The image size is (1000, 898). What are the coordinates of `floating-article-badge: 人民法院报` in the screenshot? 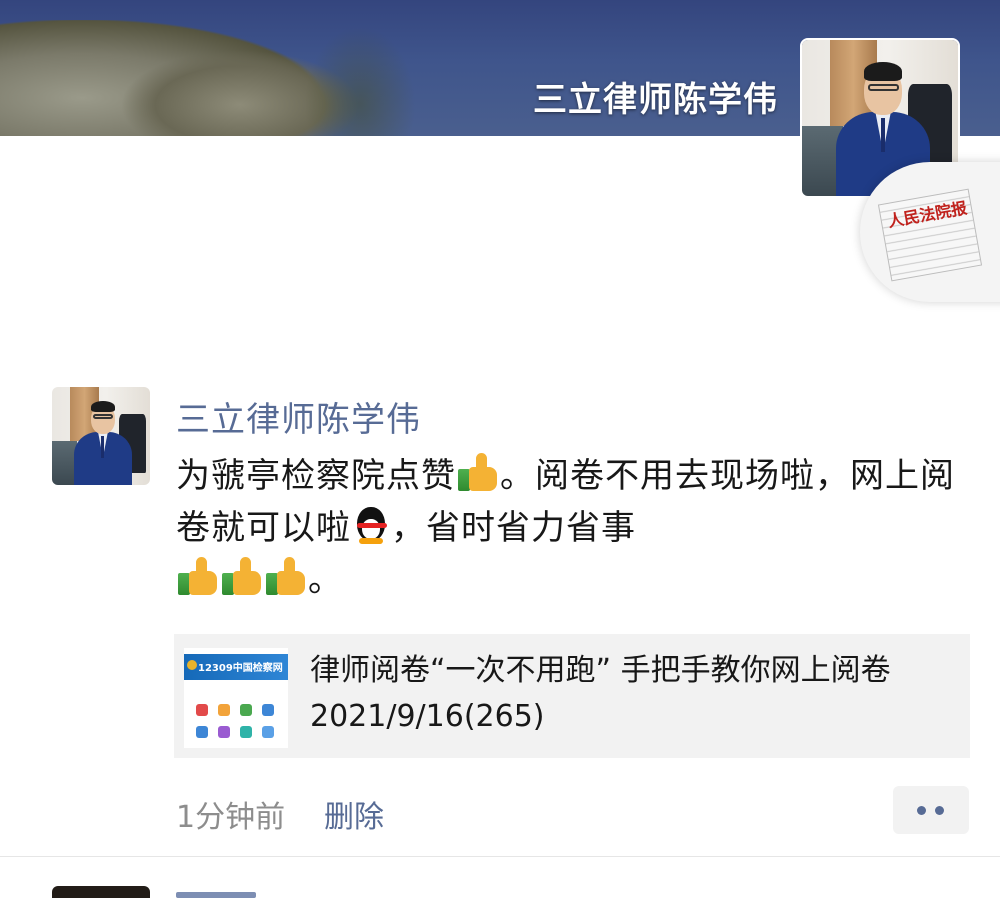 It's located at (930, 232).